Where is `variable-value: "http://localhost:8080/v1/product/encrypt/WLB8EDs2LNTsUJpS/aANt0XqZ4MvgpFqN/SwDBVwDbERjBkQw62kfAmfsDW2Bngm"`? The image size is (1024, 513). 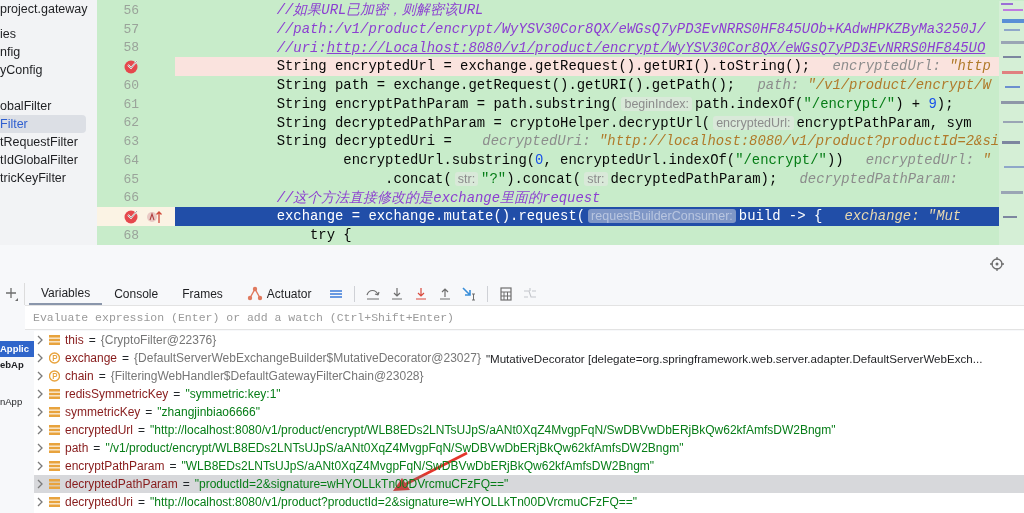 variable-value: "http://localhost:8080/v1/product/encrypt/WLB8EDs2LNTsUJpS/aANt0XqZ4MvgpFqN/SwDBVwDbERjBkQw62kfAmfsDW2Bngm" is located at coordinates (493, 431).